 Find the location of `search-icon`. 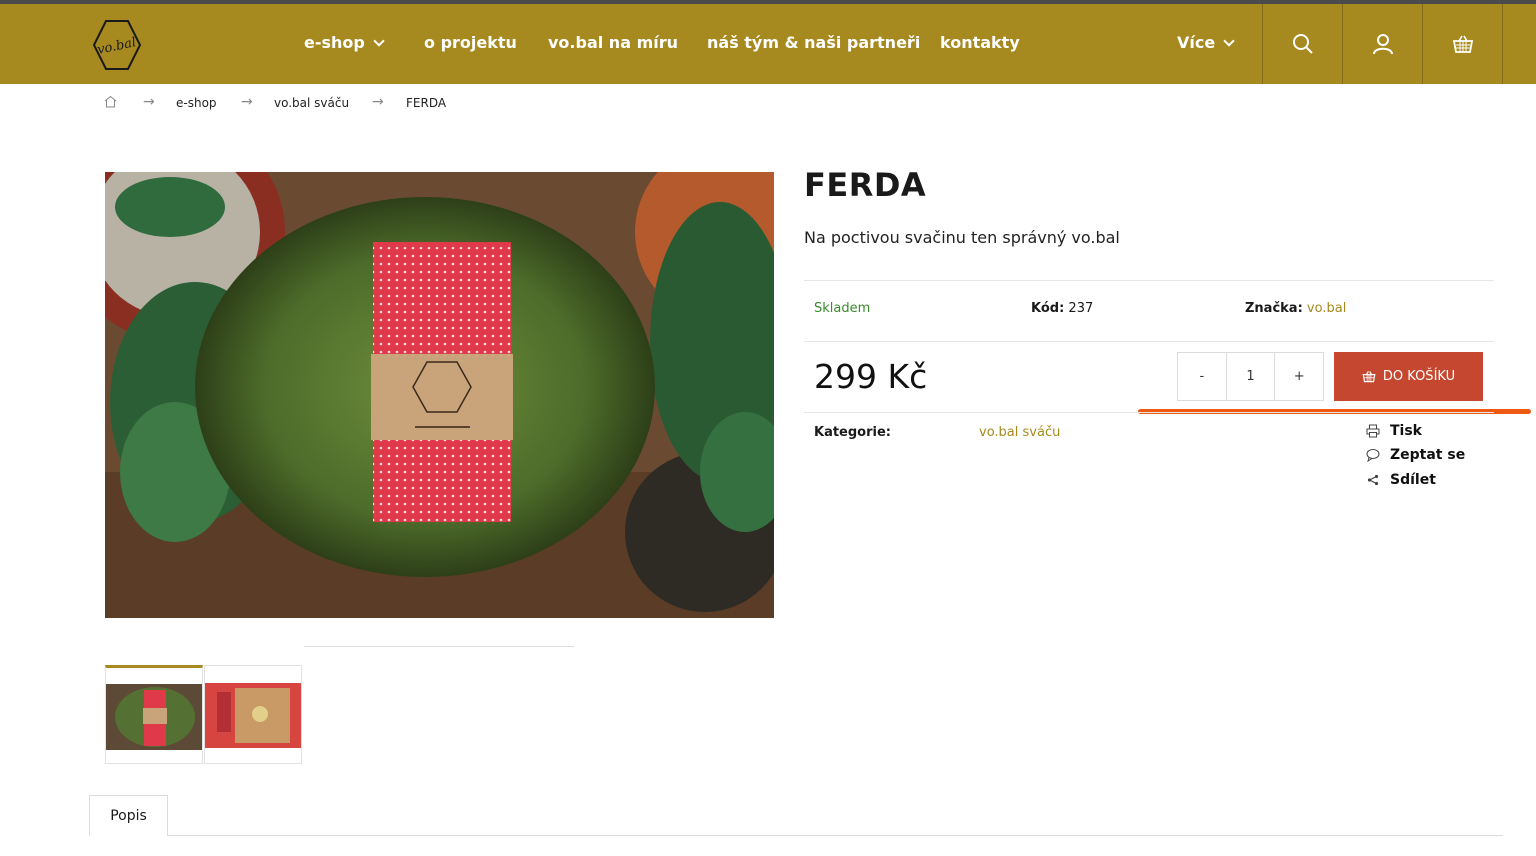

search-icon is located at coordinates (1302, 44).